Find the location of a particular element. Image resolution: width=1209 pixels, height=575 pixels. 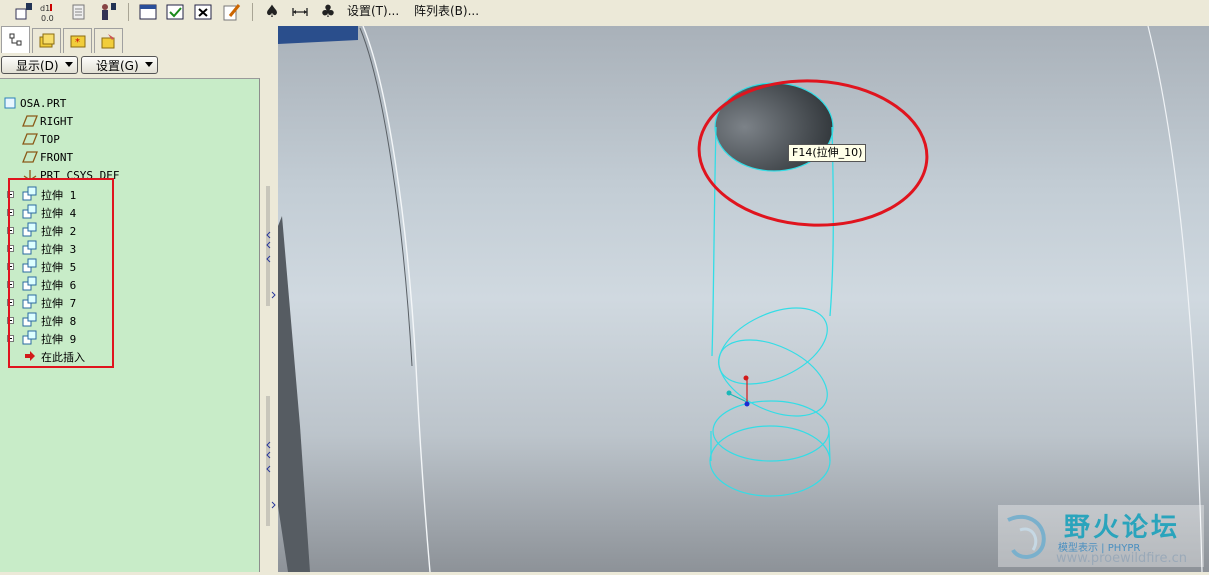

favorites-icon: * is located at coordinates (77, 41).